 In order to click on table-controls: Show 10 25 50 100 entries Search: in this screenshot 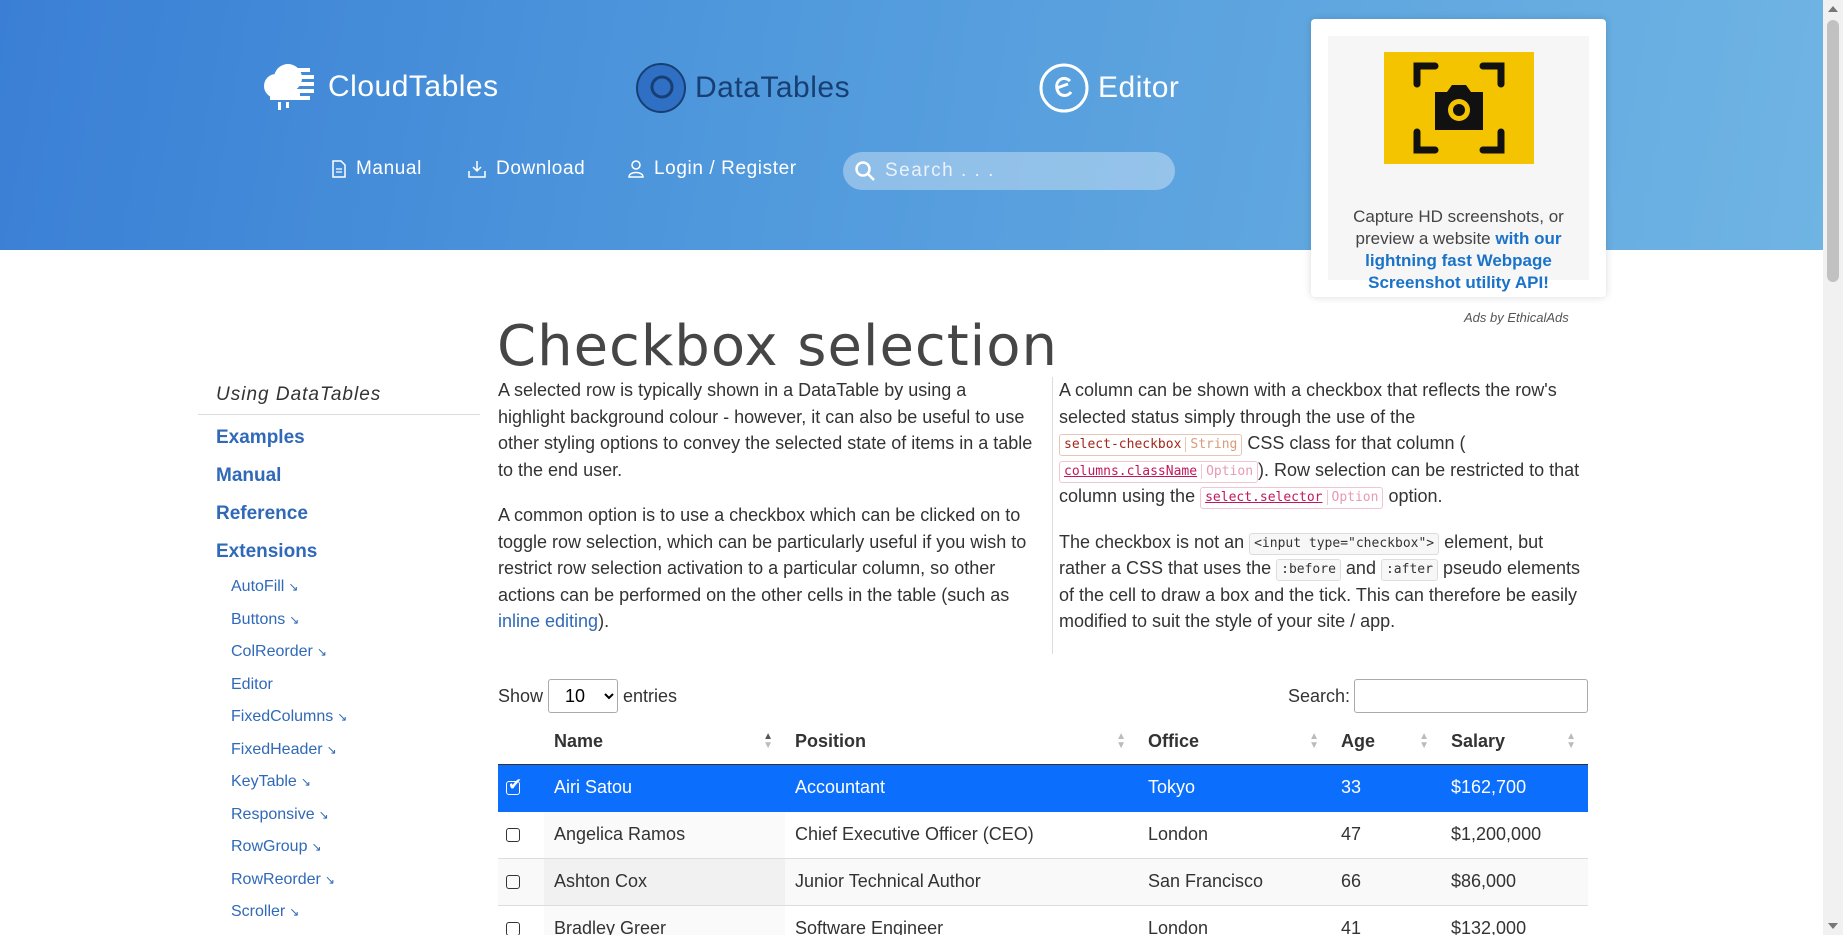, I will do `click(1043, 696)`.